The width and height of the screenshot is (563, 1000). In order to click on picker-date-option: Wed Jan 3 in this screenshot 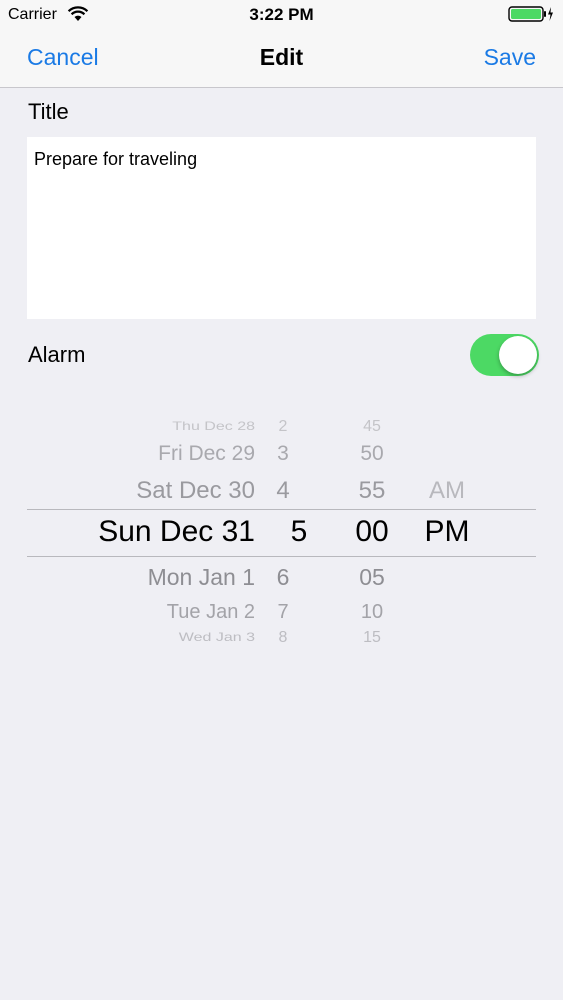, I will do `click(217, 638)`.